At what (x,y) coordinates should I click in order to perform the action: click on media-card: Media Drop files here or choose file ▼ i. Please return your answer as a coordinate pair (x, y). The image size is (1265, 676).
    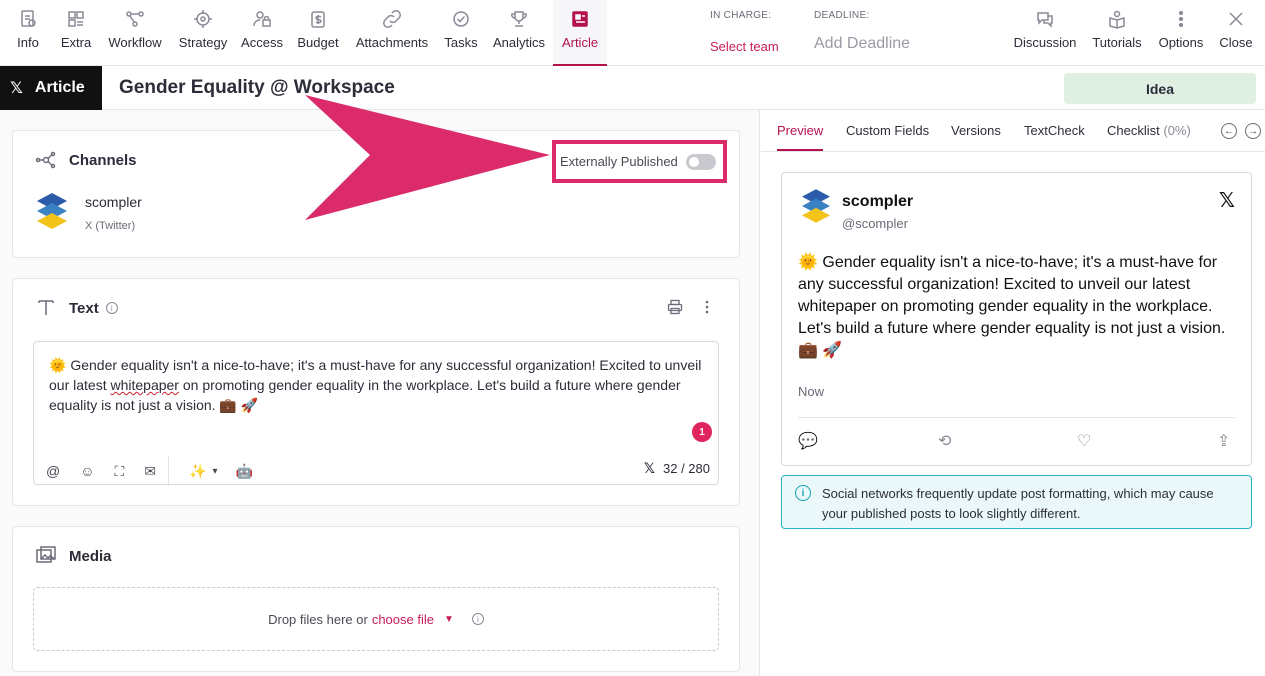
    Looking at the image, I should click on (376, 599).